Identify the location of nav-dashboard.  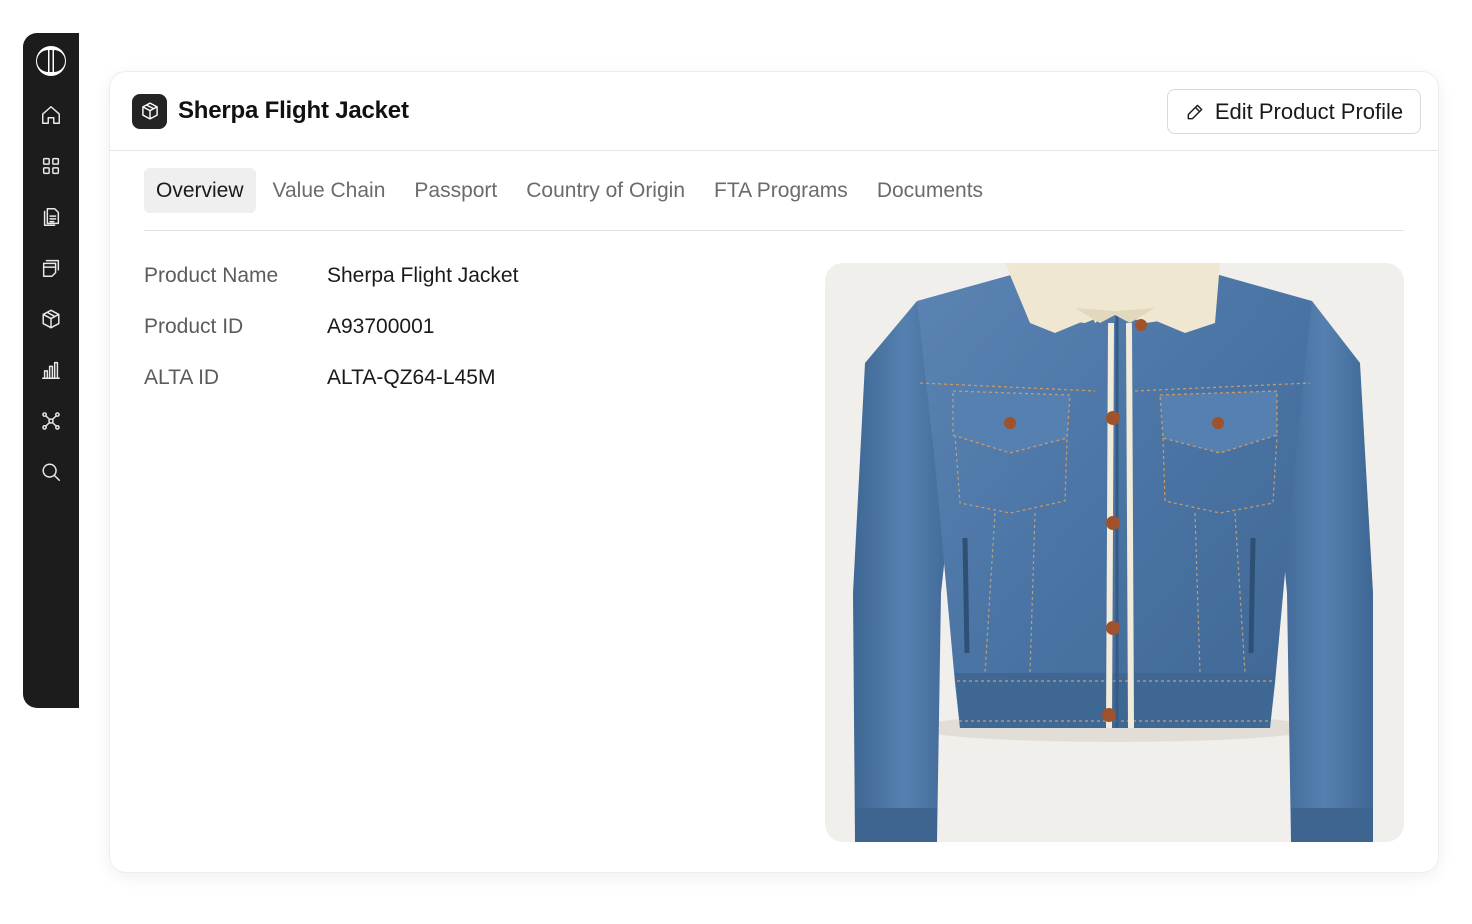
(51, 166).